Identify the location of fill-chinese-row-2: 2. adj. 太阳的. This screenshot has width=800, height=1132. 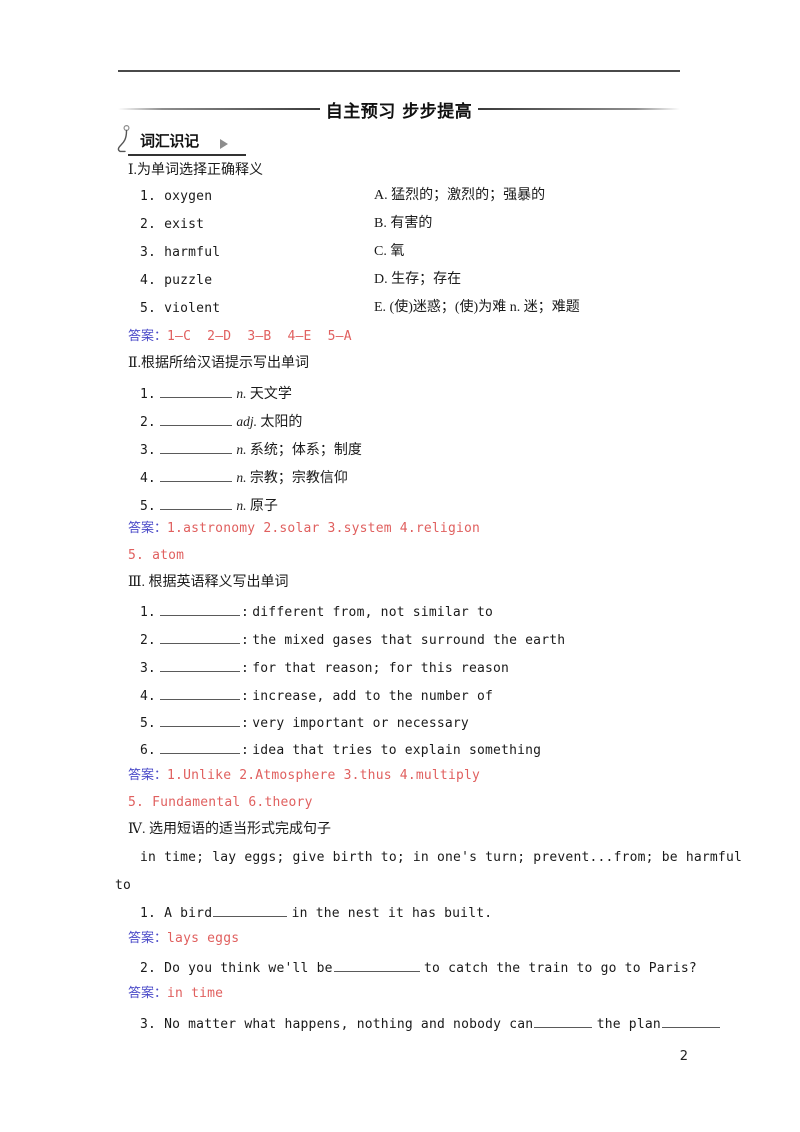
(221, 421).